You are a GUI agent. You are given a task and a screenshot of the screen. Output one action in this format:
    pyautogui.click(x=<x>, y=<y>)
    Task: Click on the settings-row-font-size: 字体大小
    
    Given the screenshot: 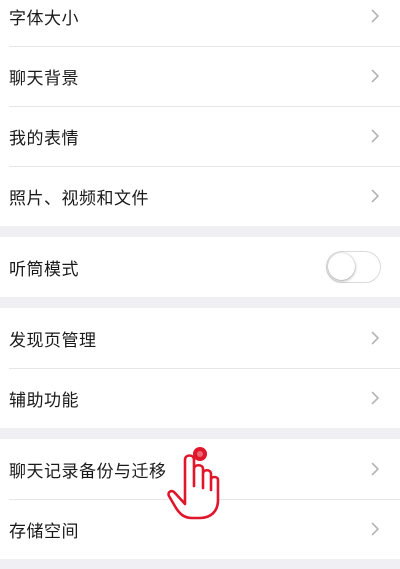 What is the action you would take?
    pyautogui.click(x=200, y=23)
    